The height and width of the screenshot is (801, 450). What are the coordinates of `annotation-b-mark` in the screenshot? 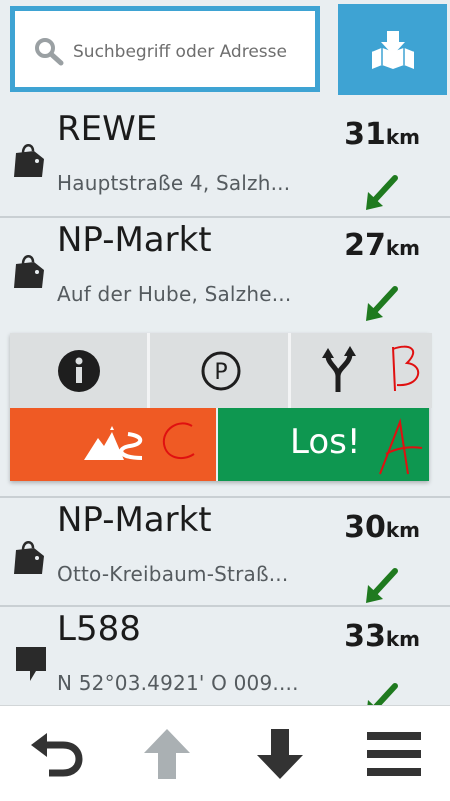 It's located at (406, 368).